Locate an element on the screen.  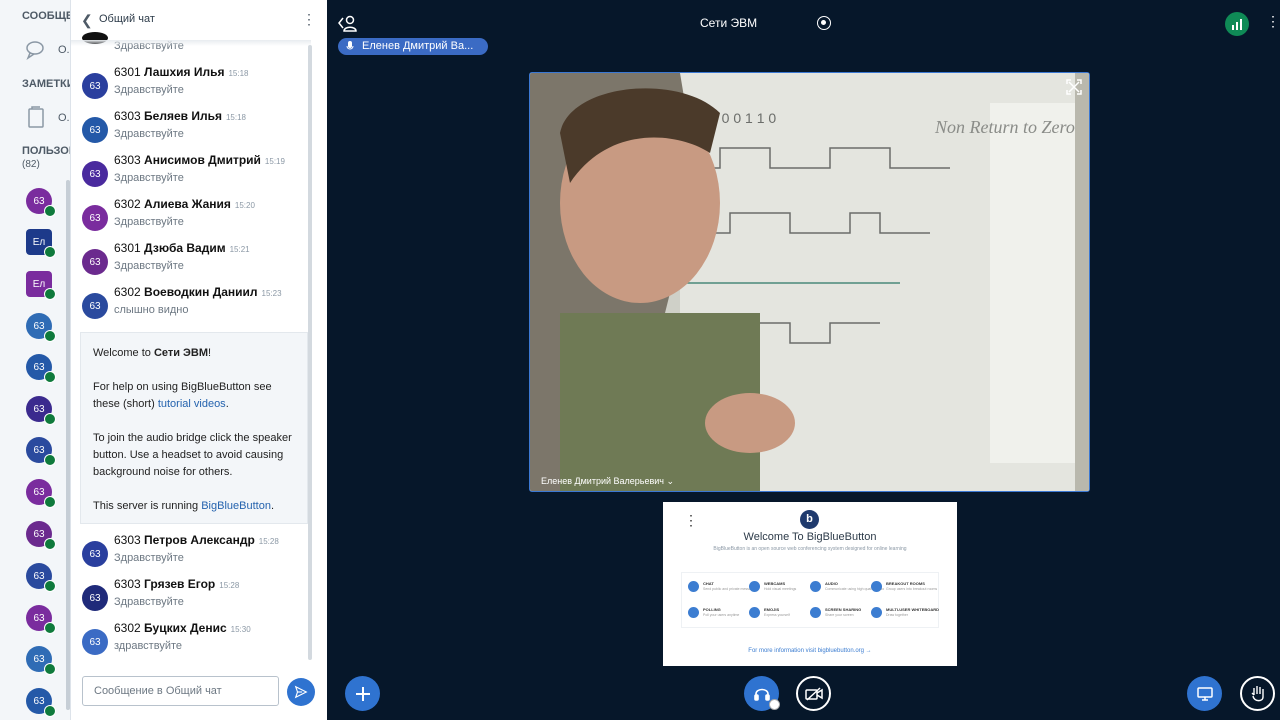
chat-message: 63 6302 Воеводкин Даниил 15:23 слышно видно is located at coordinates (191, 307).